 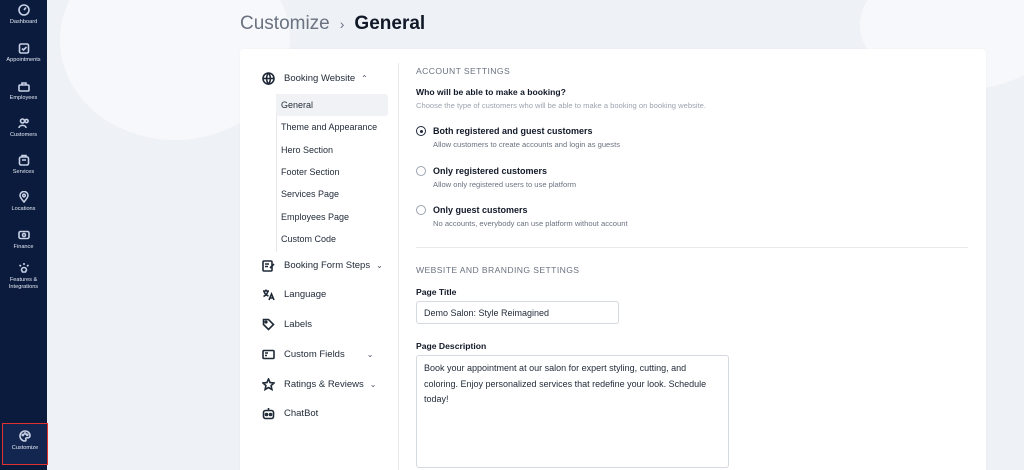 What do you see at coordinates (285, 24) in the screenshot?
I see `breadcrumb-parent: Customize` at bounding box center [285, 24].